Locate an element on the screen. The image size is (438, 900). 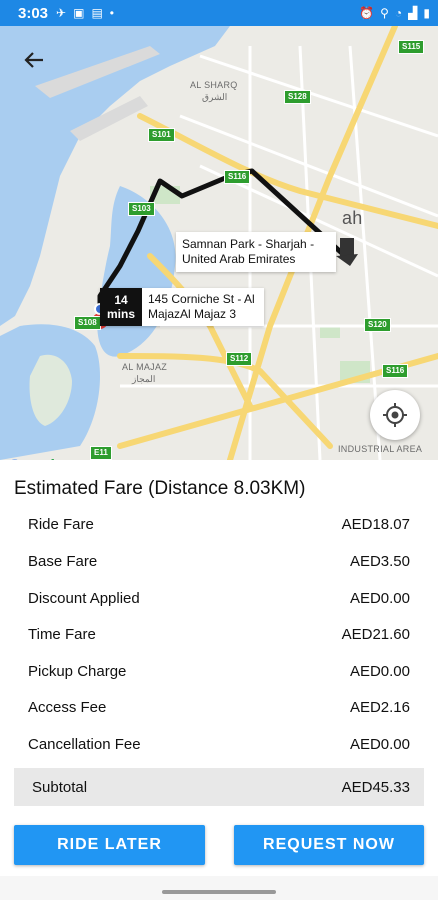
request-now-button: REQUEST NOW is located at coordinates (329, 845).